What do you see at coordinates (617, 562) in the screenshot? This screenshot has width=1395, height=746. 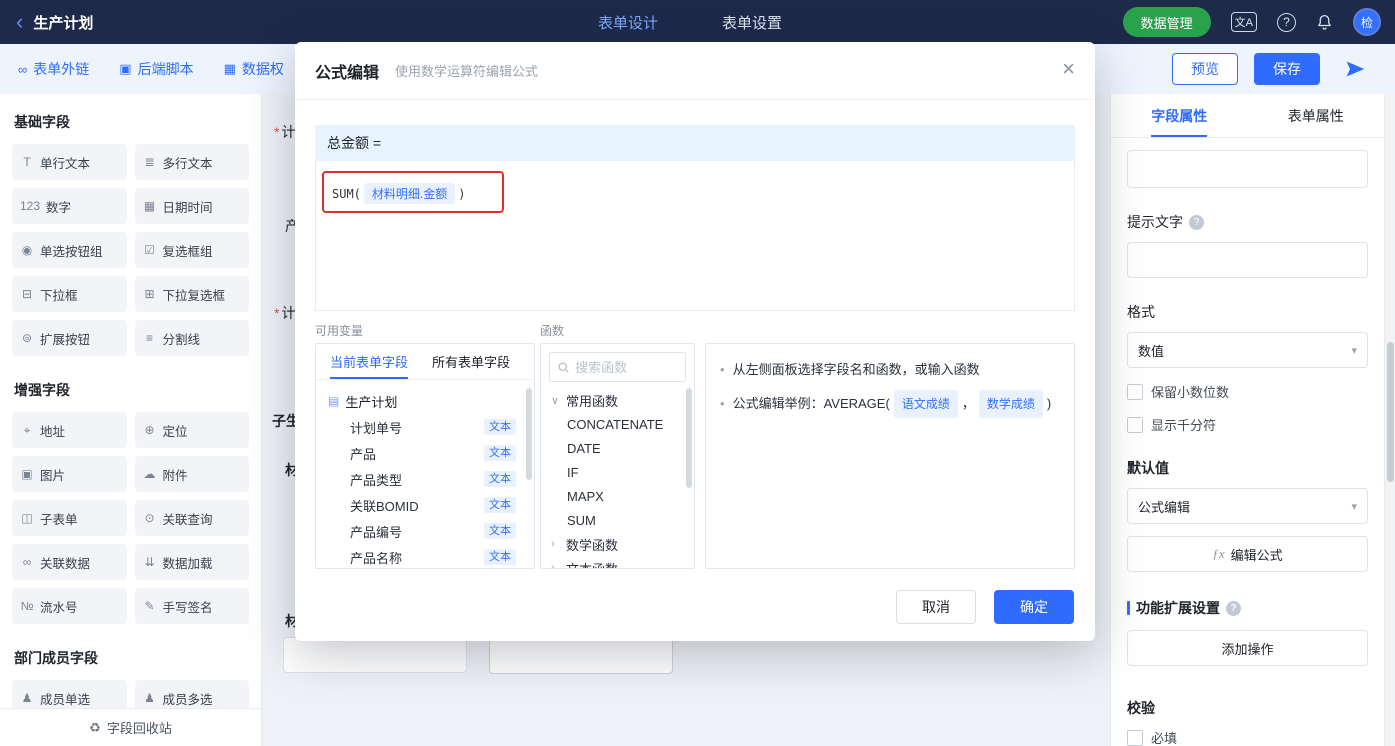 I see `function-group-text: › 文本函数` at bounding box center [617, 562].